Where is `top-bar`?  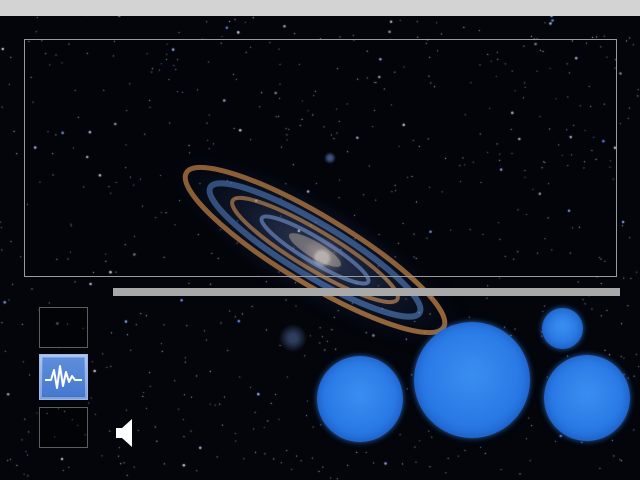
top-bar is located at coordinates (320, 8).